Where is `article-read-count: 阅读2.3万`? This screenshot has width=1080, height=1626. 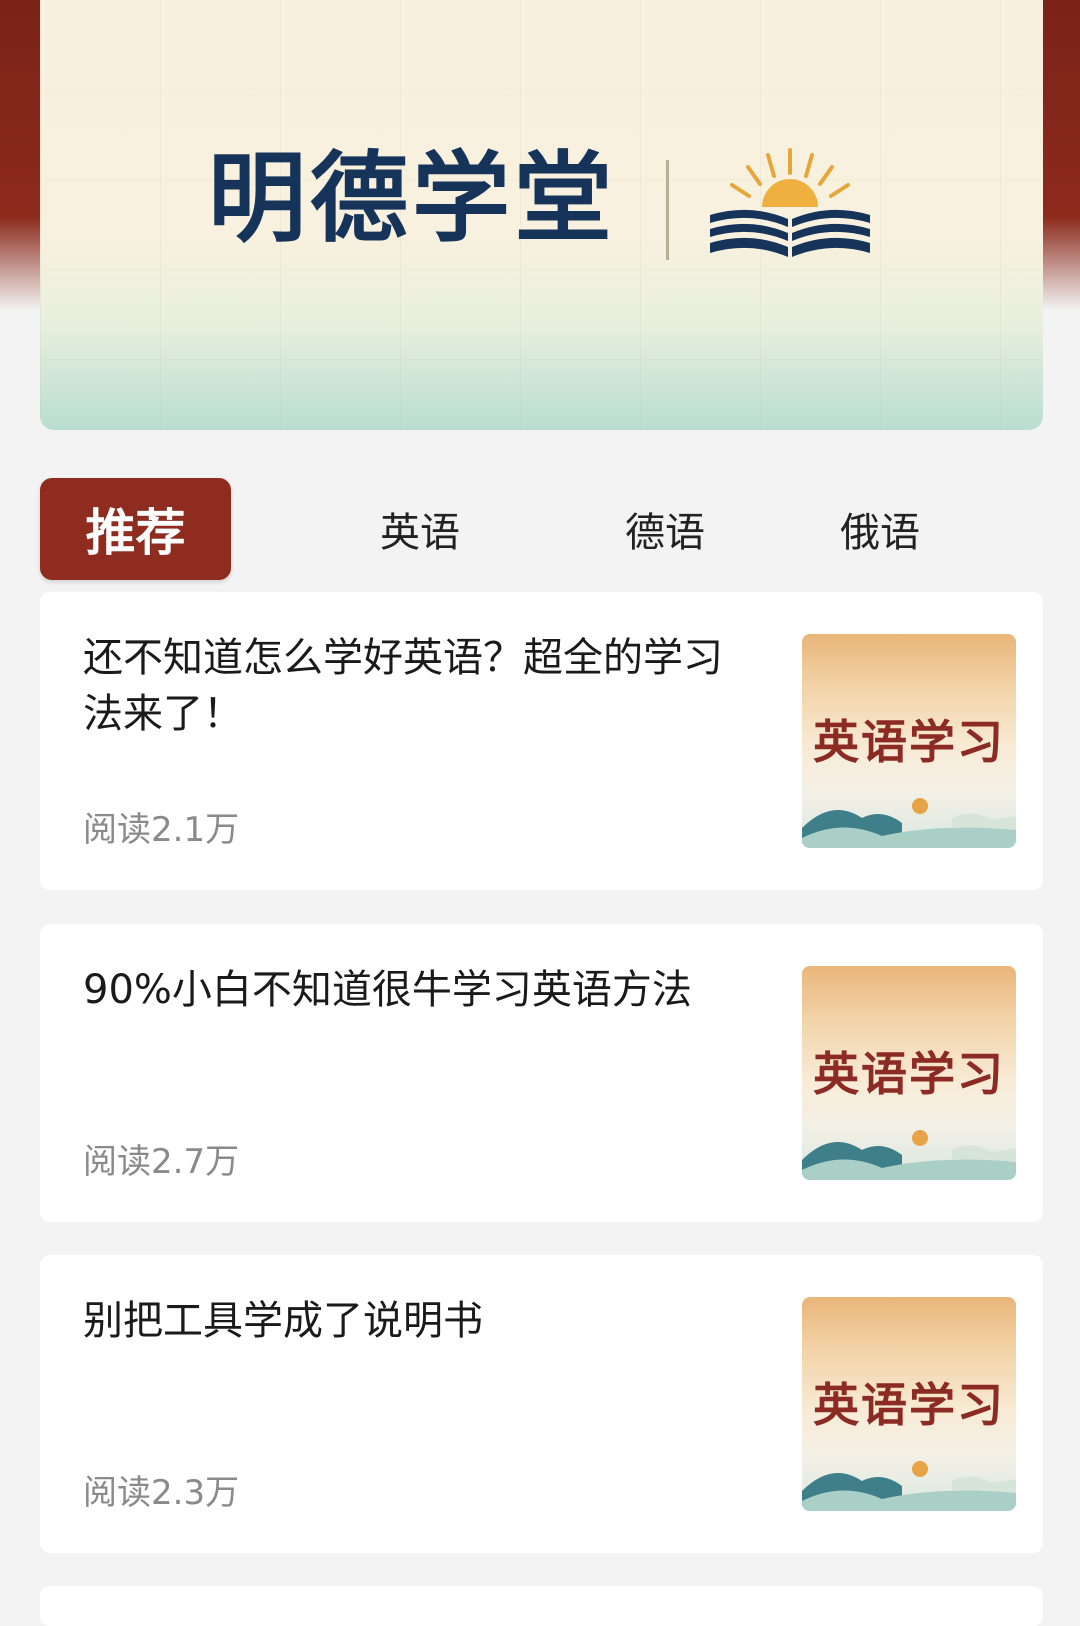 article-read-count: 阅读2.3万 is located at coordinates (161, 1493).